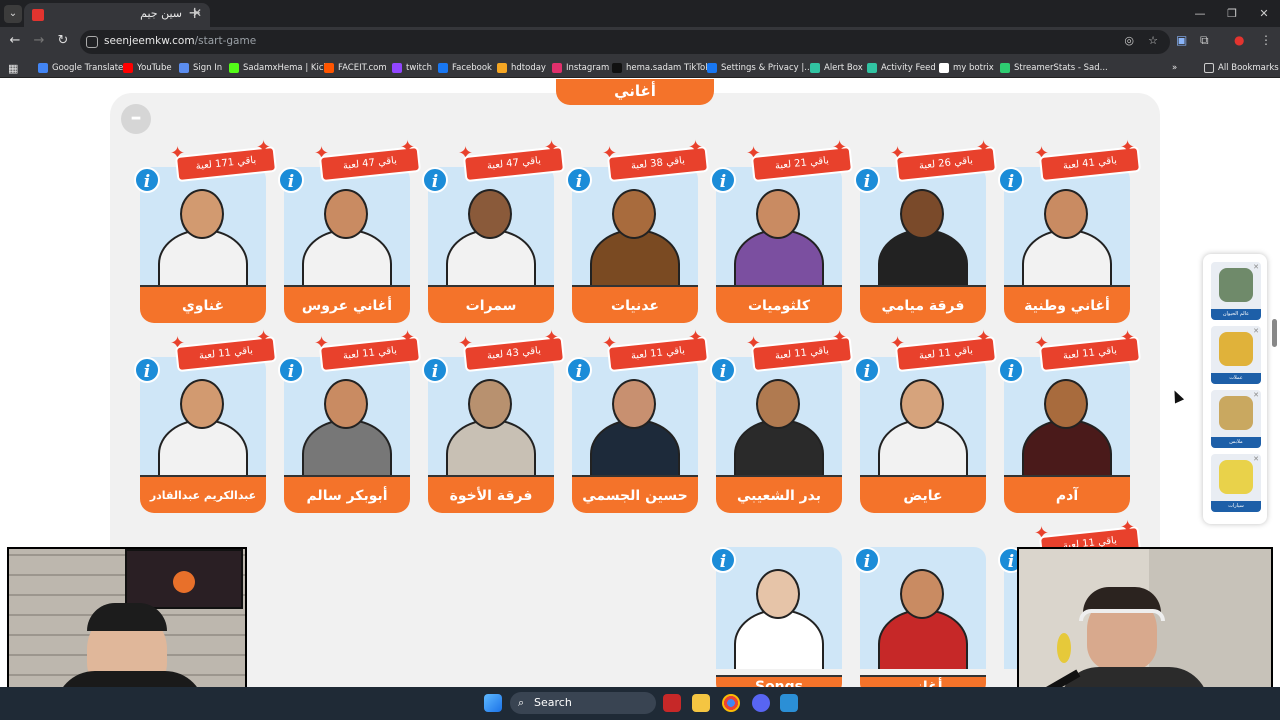 Image resolution: width=1280 pixels, height=720 pixels. What do you see at coordinates (1068, 232) in the screenshot?
I see `category-card: أغاني وطنية i ✦ باقي 41 لعبة ✦` at bounding box center [1068, 232].